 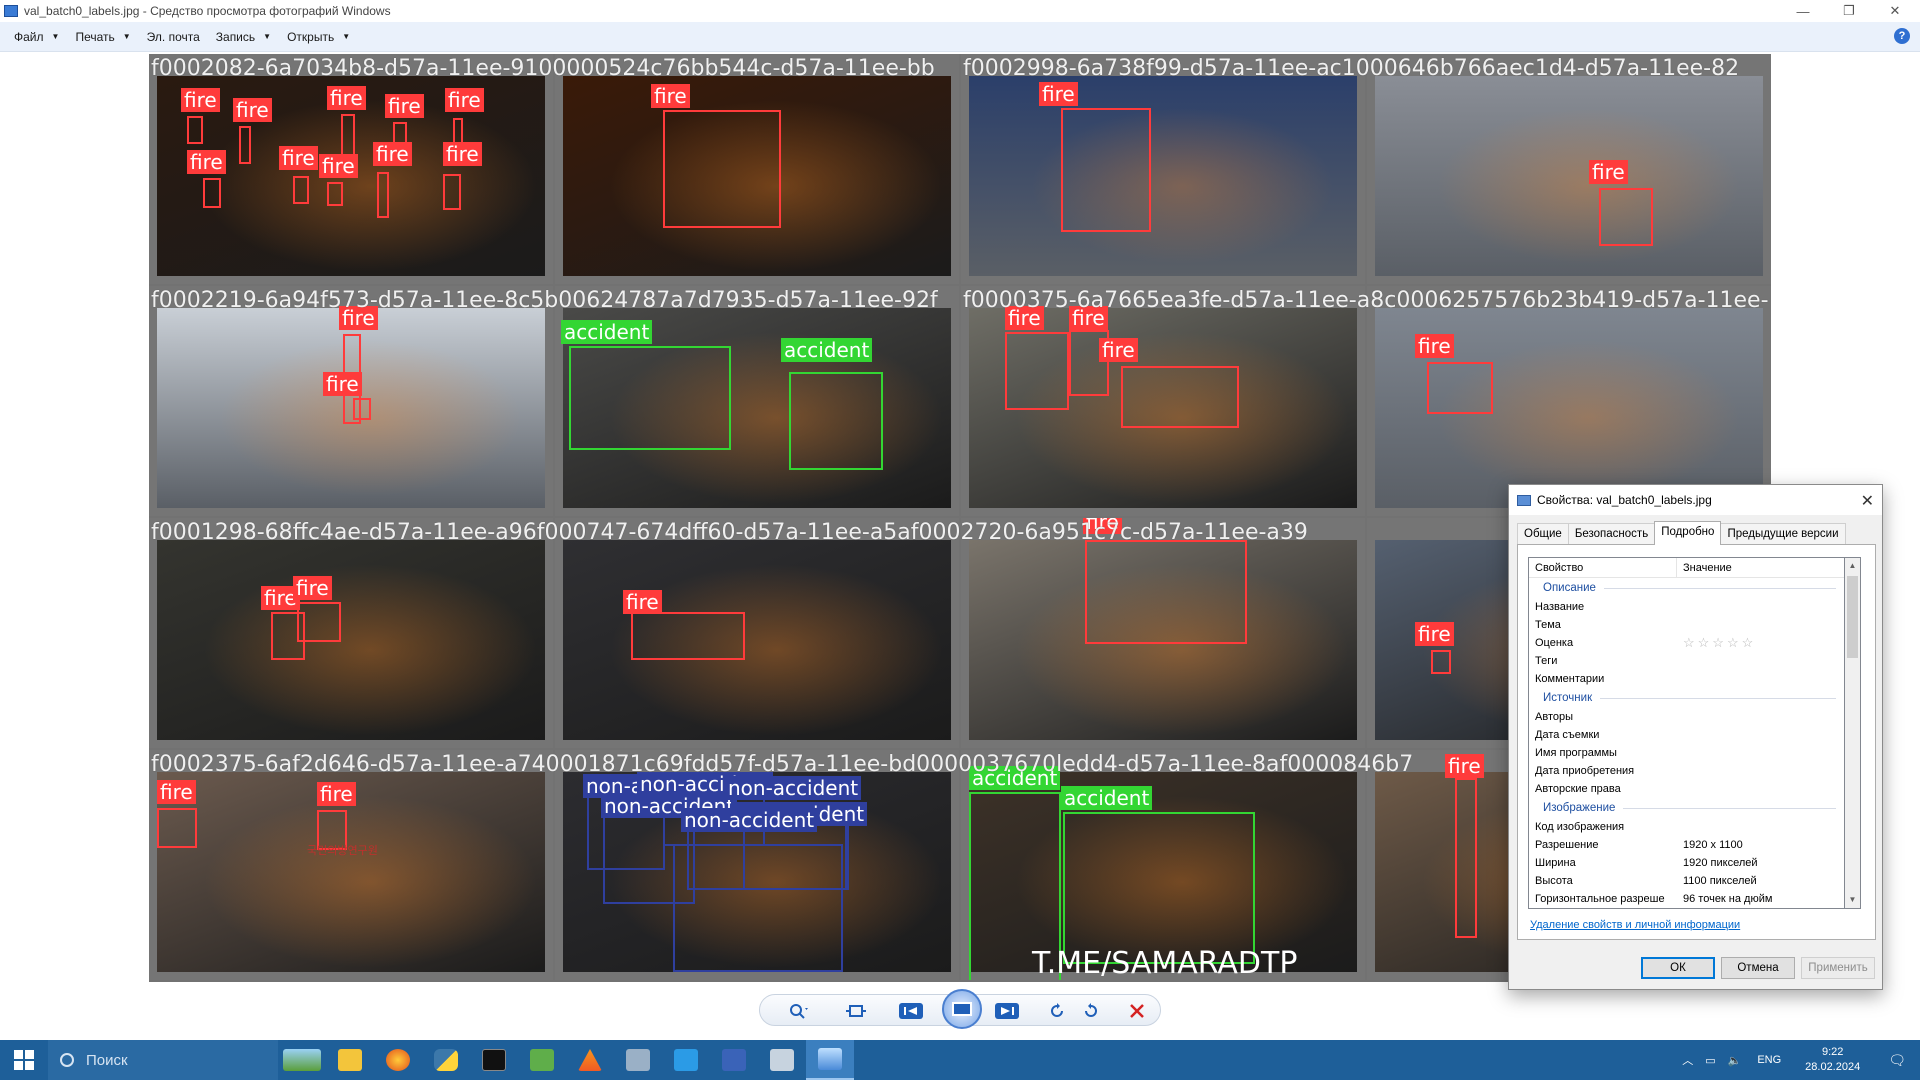 I want to click on slideshow-icon, so click(x=962, y=1009).